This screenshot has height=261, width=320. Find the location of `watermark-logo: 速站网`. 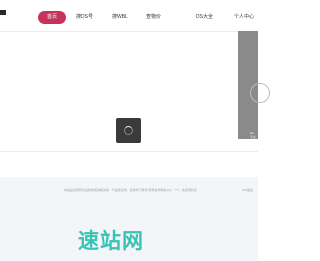

watermark-logo: 速站网 is located at coordinates (111, 241).